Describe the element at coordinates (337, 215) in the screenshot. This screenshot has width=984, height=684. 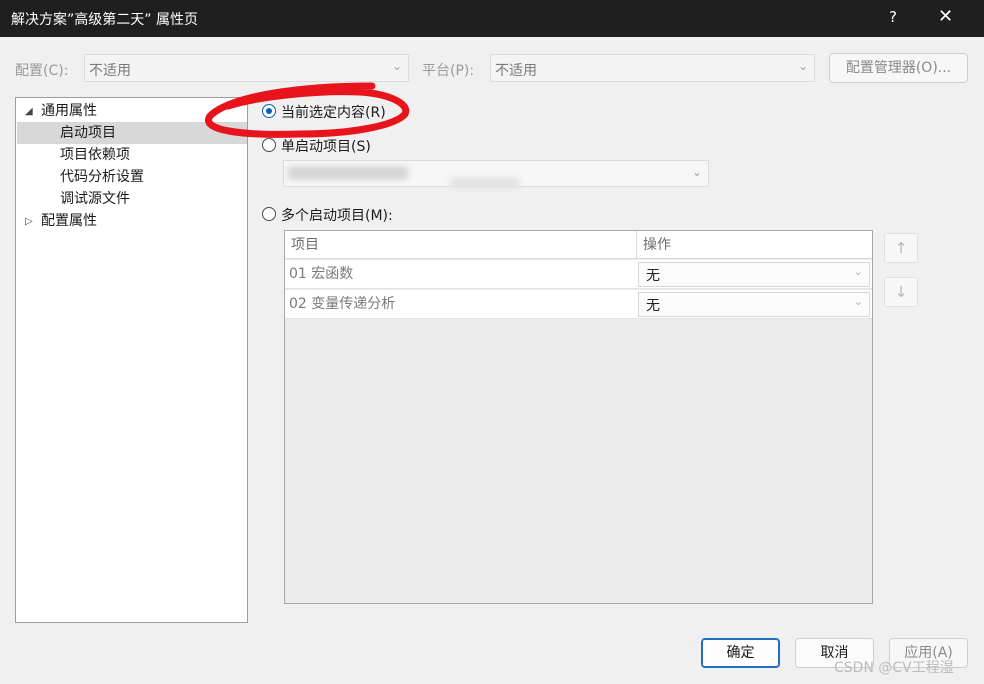
I see `multiple-projects-label: 多个启动项目(M):` at that location.